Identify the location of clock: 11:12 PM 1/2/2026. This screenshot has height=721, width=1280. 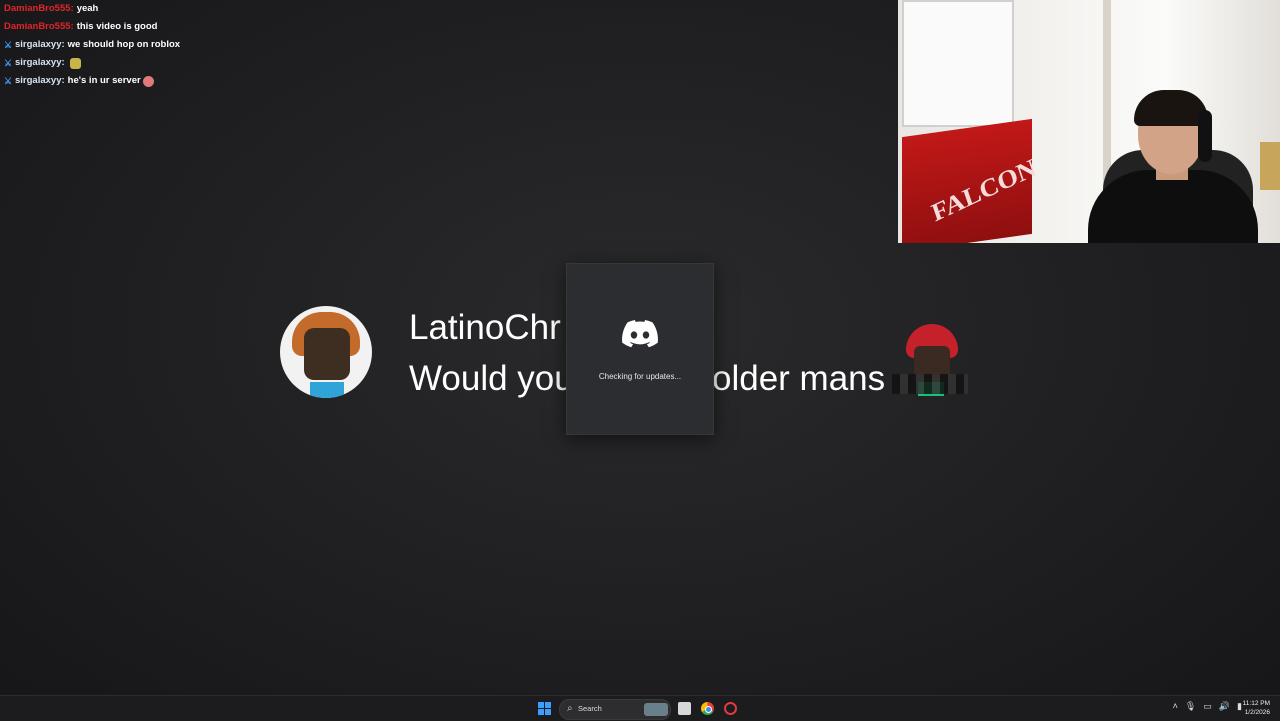
(1256, 708).